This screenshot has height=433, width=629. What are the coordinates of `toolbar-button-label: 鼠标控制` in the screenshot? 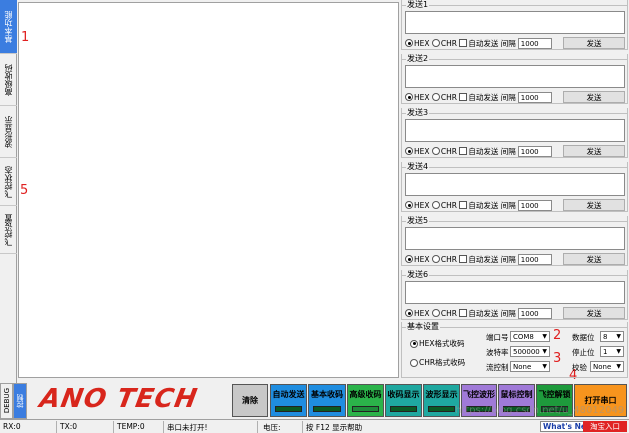 It's located at (516, 394).